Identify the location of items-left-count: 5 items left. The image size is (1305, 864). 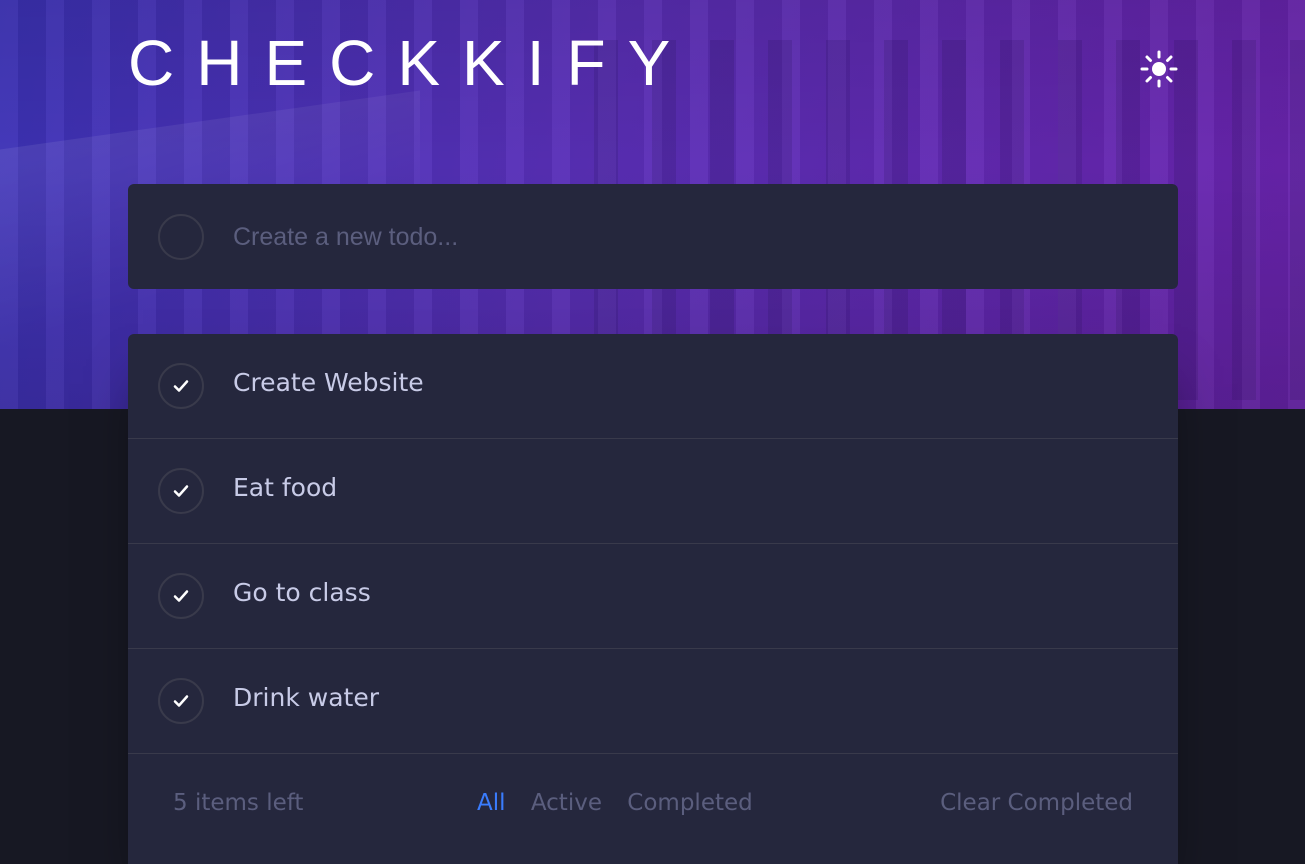
(238, 803).